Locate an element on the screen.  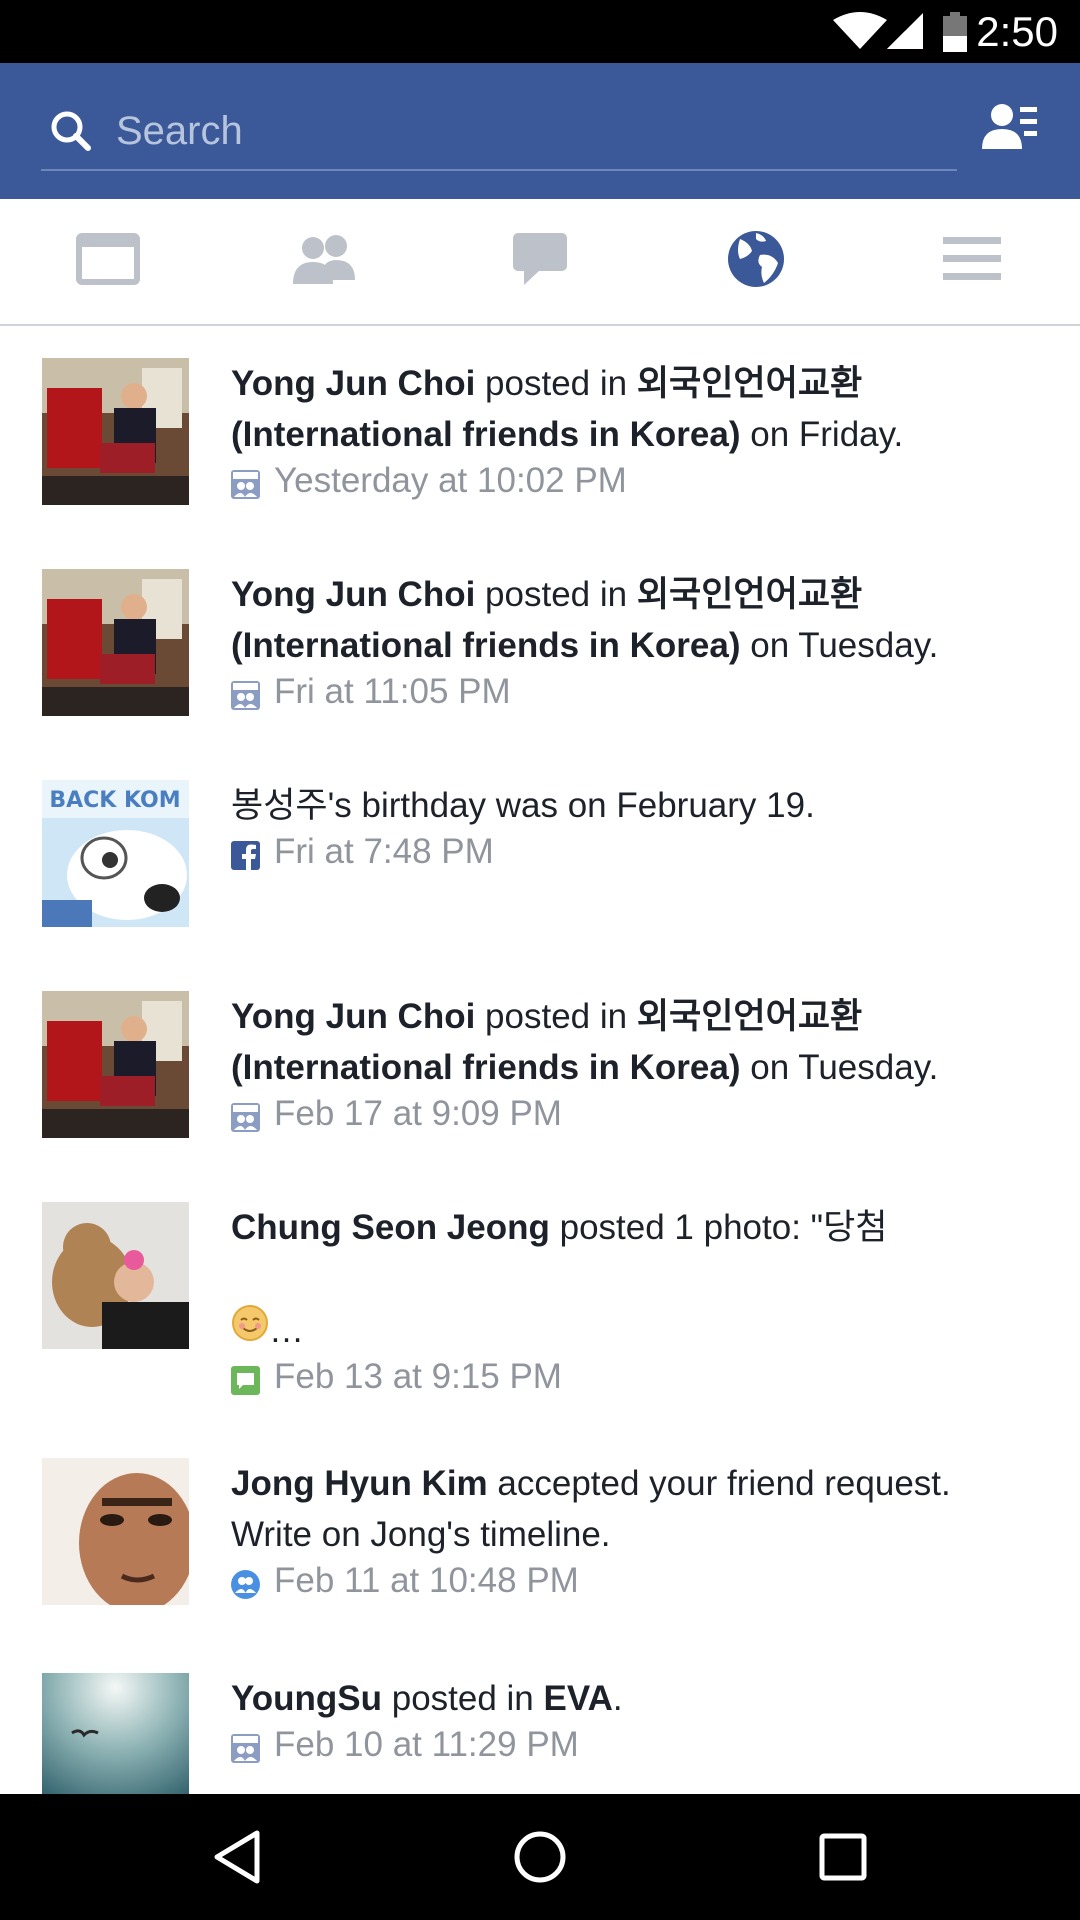
system-nav-bar is located at coordinates (540, 1857).